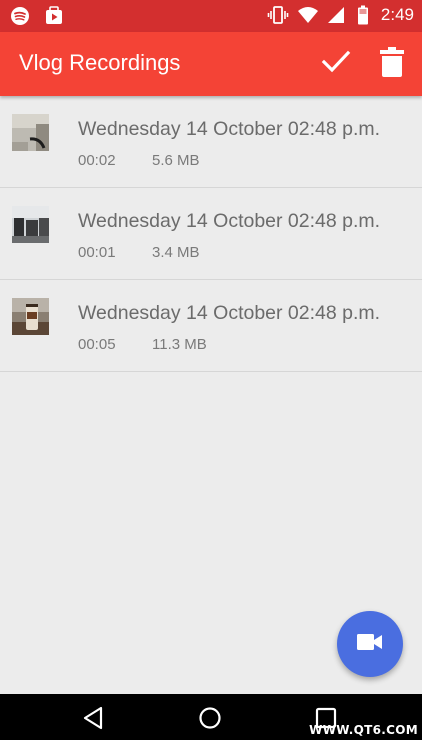 This screenshot has height=740, width=422. I want to click on signal-icon, so click(337, 15).